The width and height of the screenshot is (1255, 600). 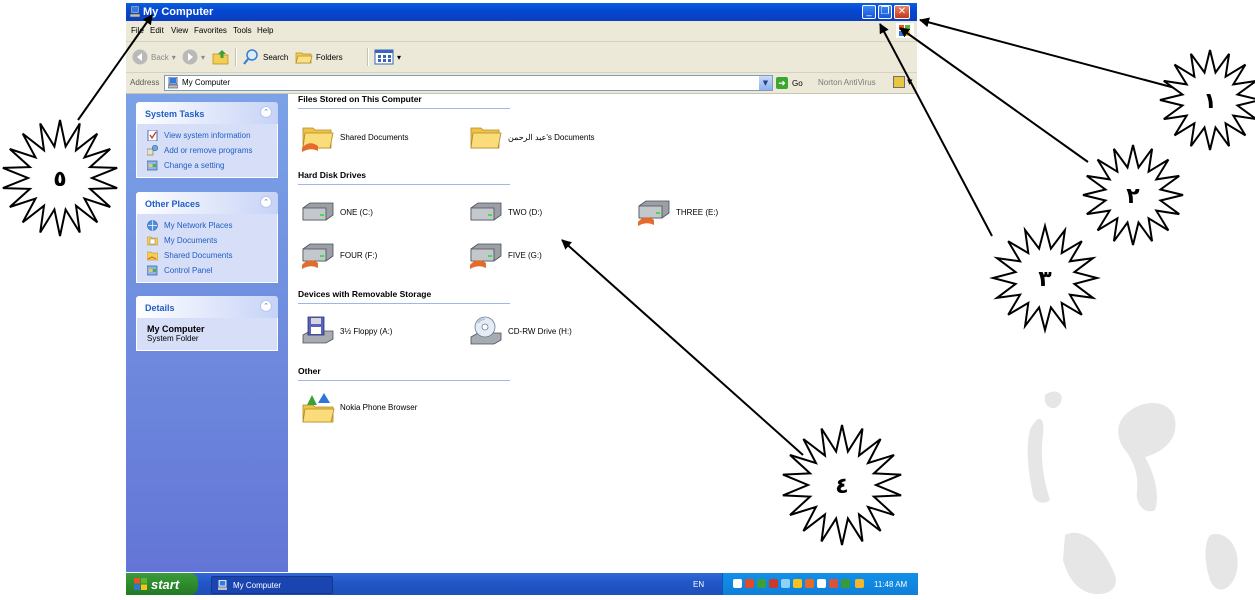 I want to click on start-button: start, so click(x=162, y=584).